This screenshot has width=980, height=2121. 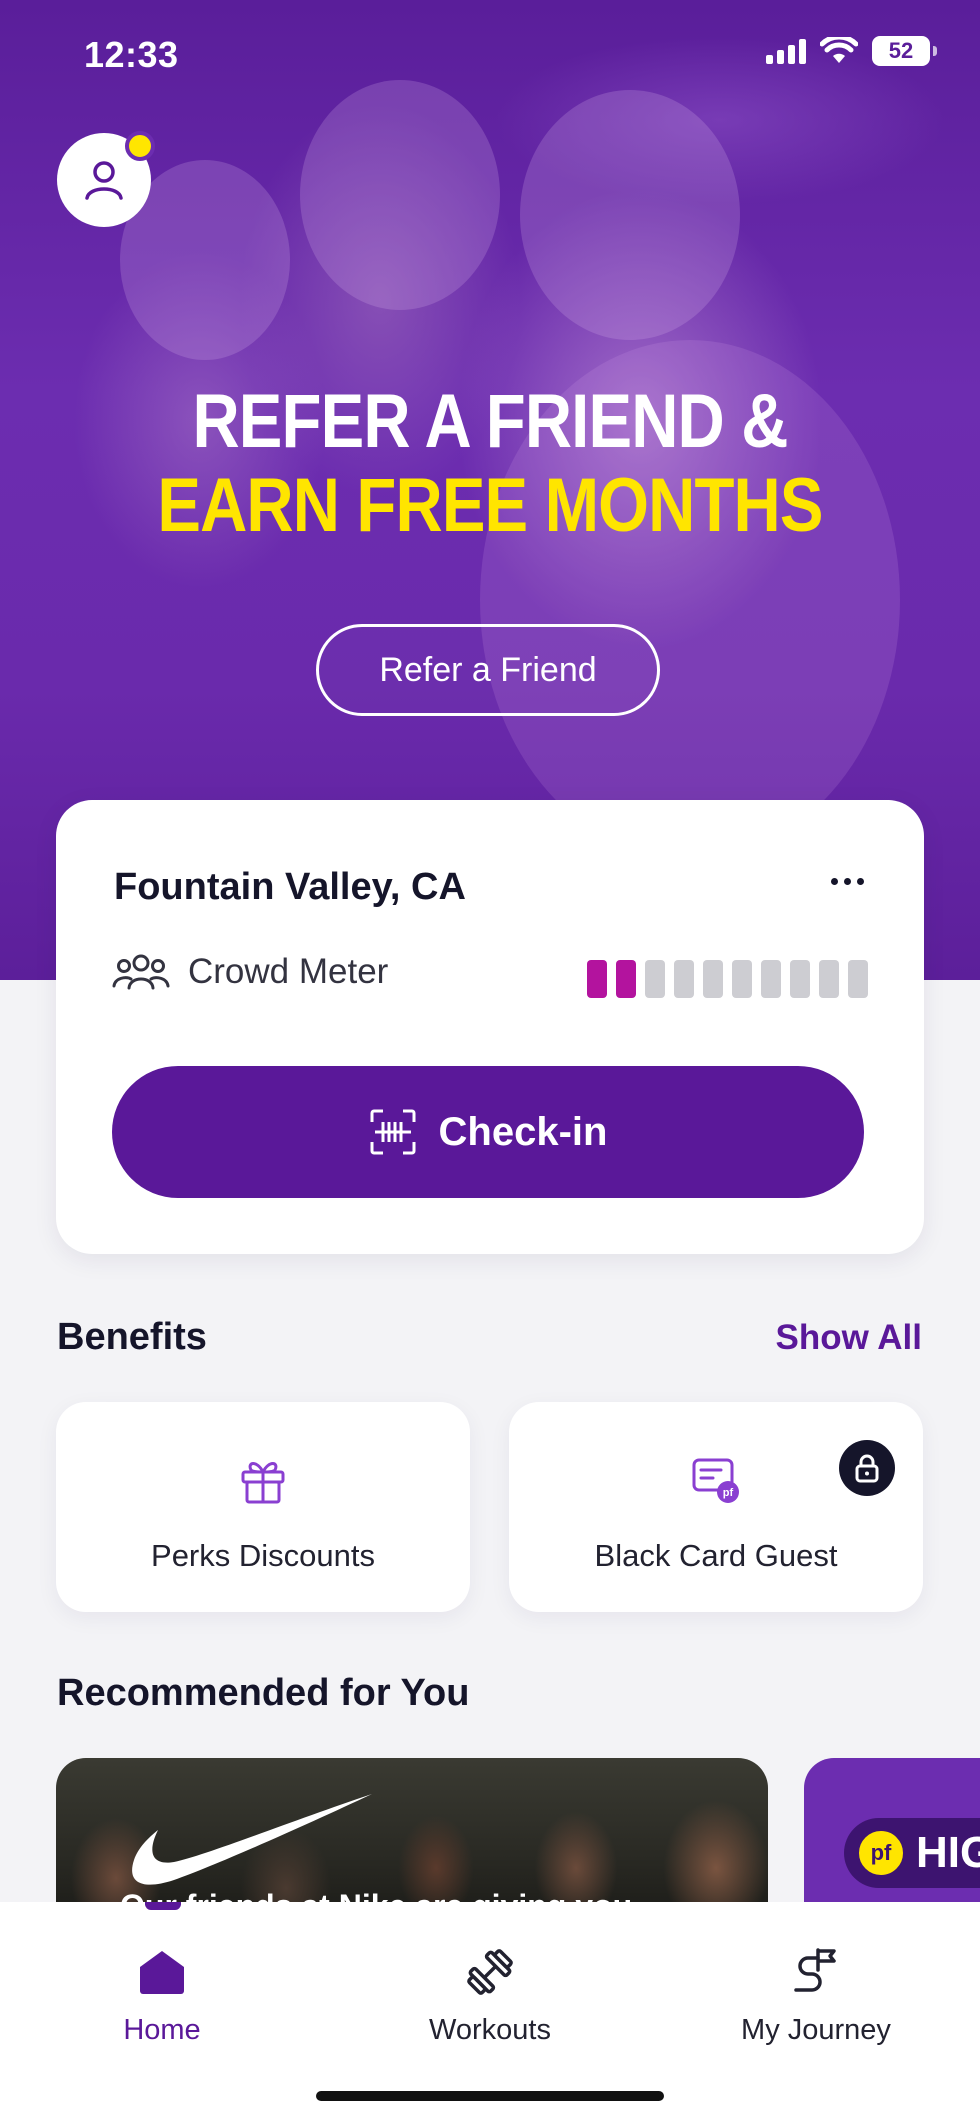 What do you see at coordinates (490, 2096) in the screenshot?
I see `home-indicator` at bounding box center [490, 2096].